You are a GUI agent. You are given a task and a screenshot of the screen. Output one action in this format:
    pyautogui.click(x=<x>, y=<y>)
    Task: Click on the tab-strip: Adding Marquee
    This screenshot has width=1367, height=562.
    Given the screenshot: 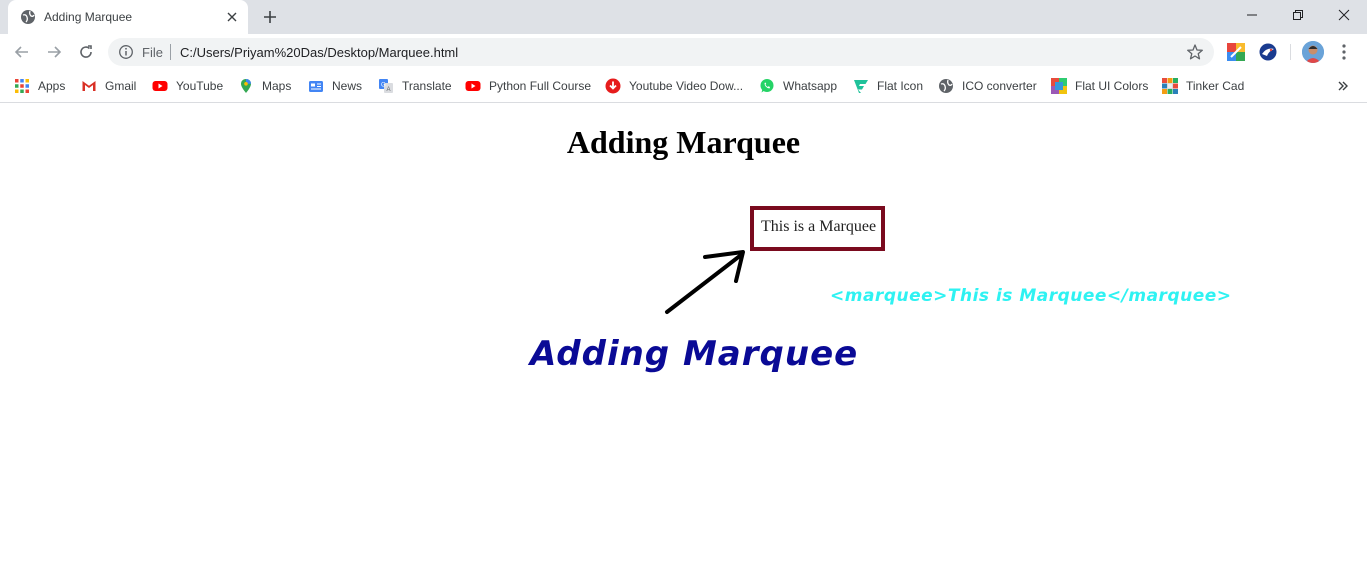 What is the action you would take?
    pyautogui.click(x=683, y=17)
    